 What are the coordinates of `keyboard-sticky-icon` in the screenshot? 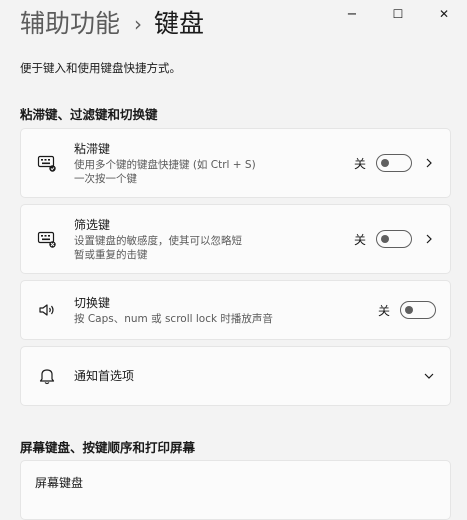 It's located at (47, 163).